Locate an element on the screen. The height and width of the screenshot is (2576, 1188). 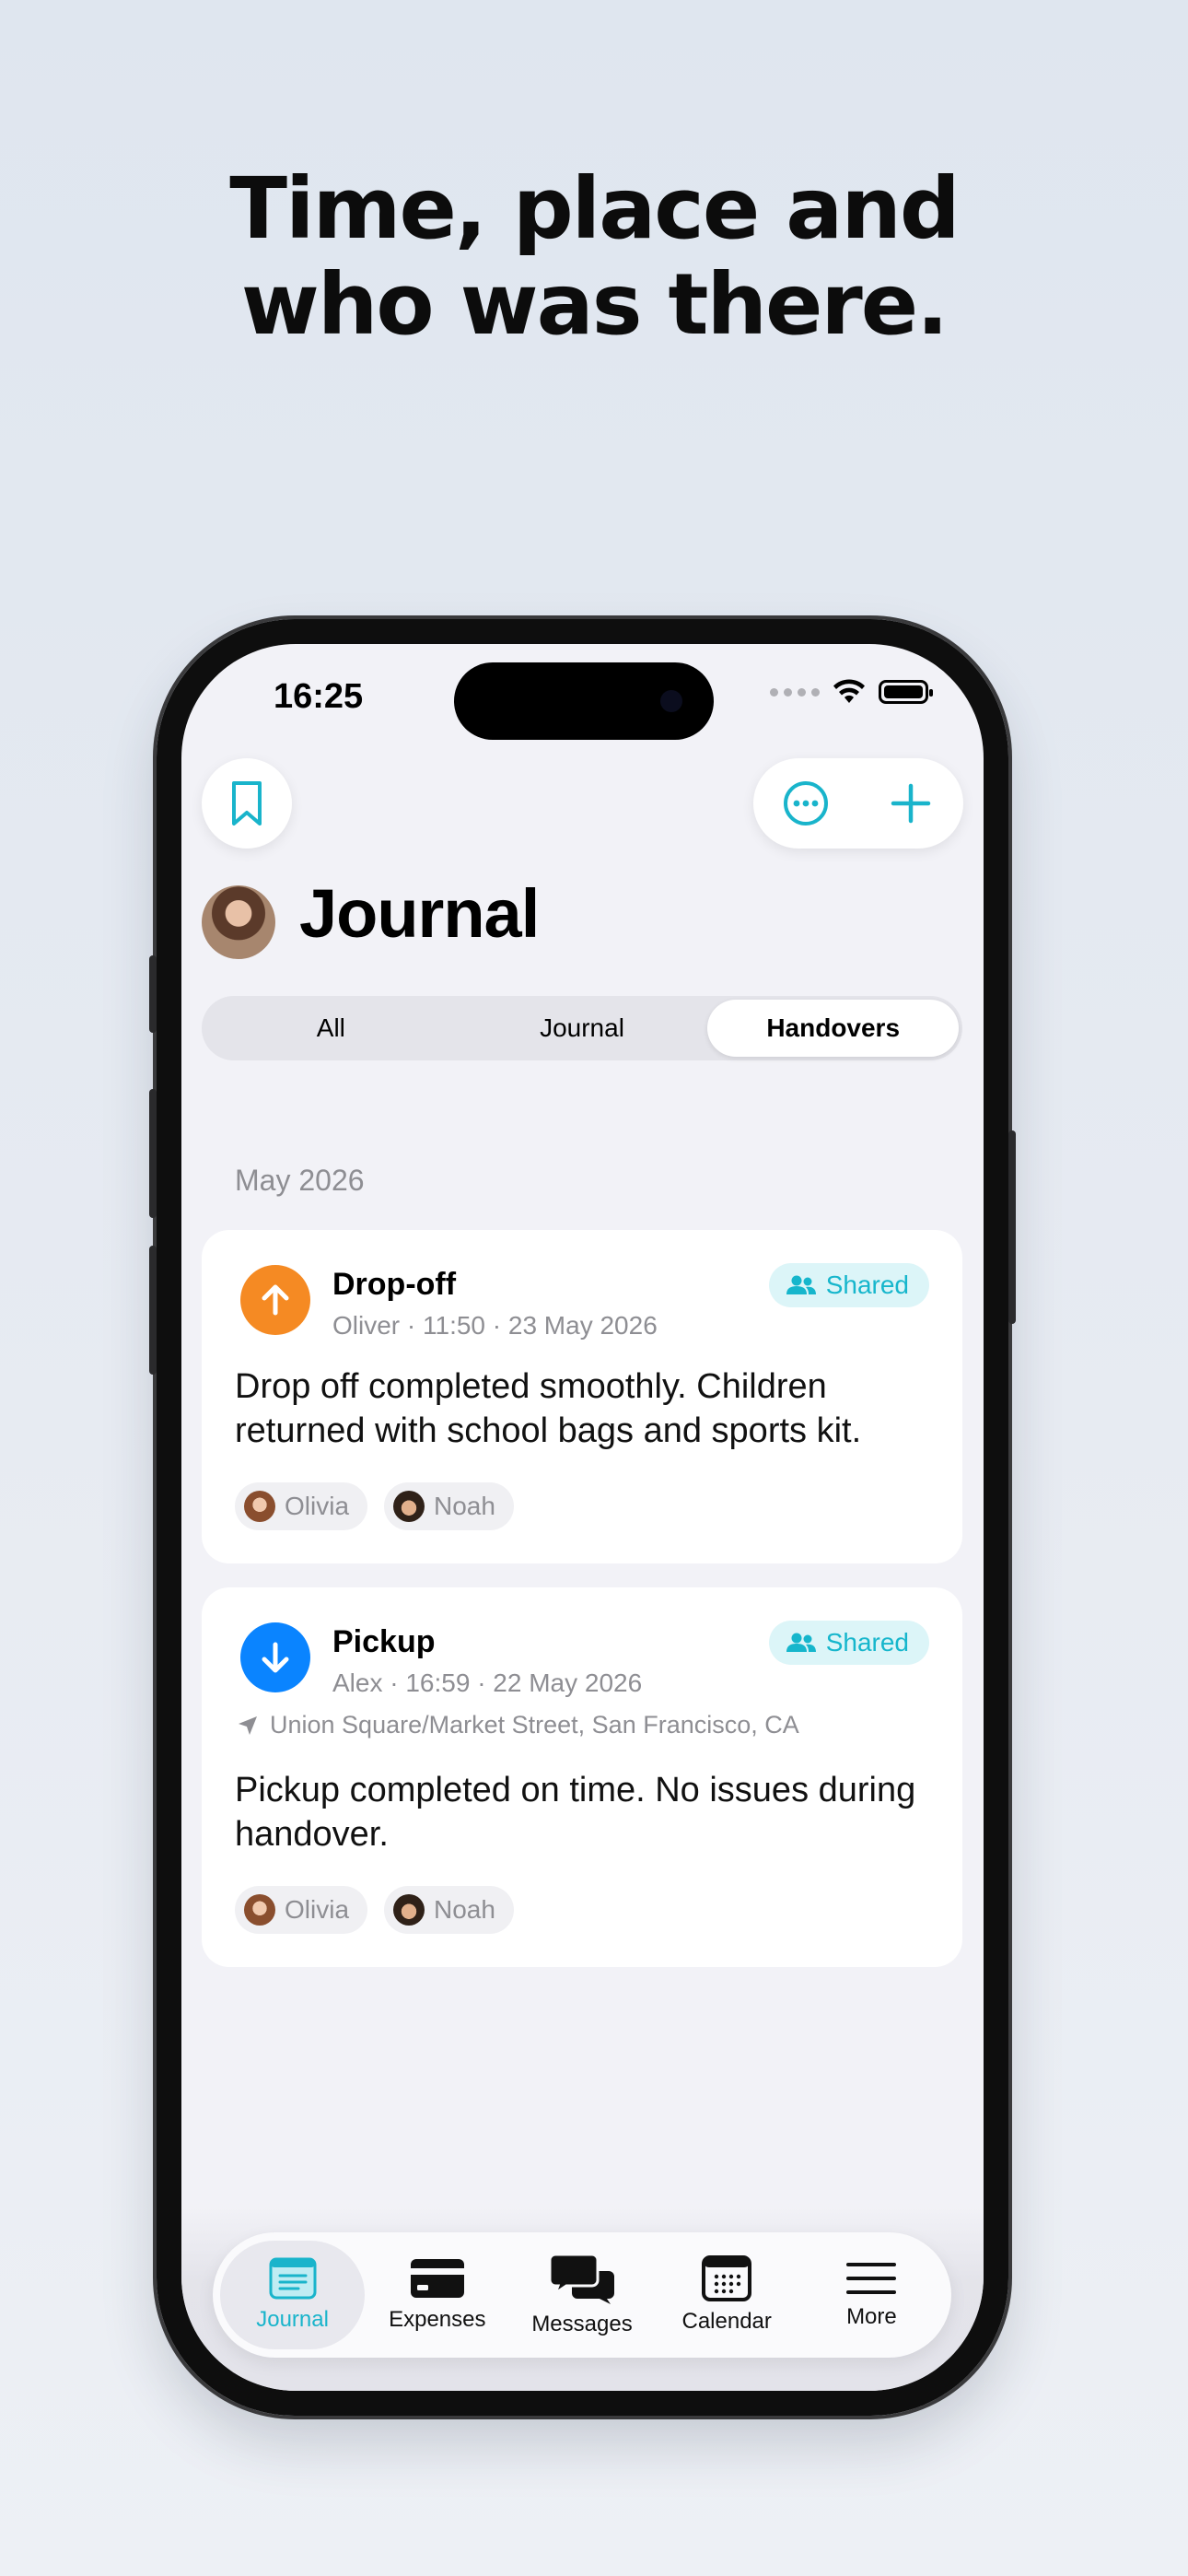
status-indicators is located at coordinates (852, 692).